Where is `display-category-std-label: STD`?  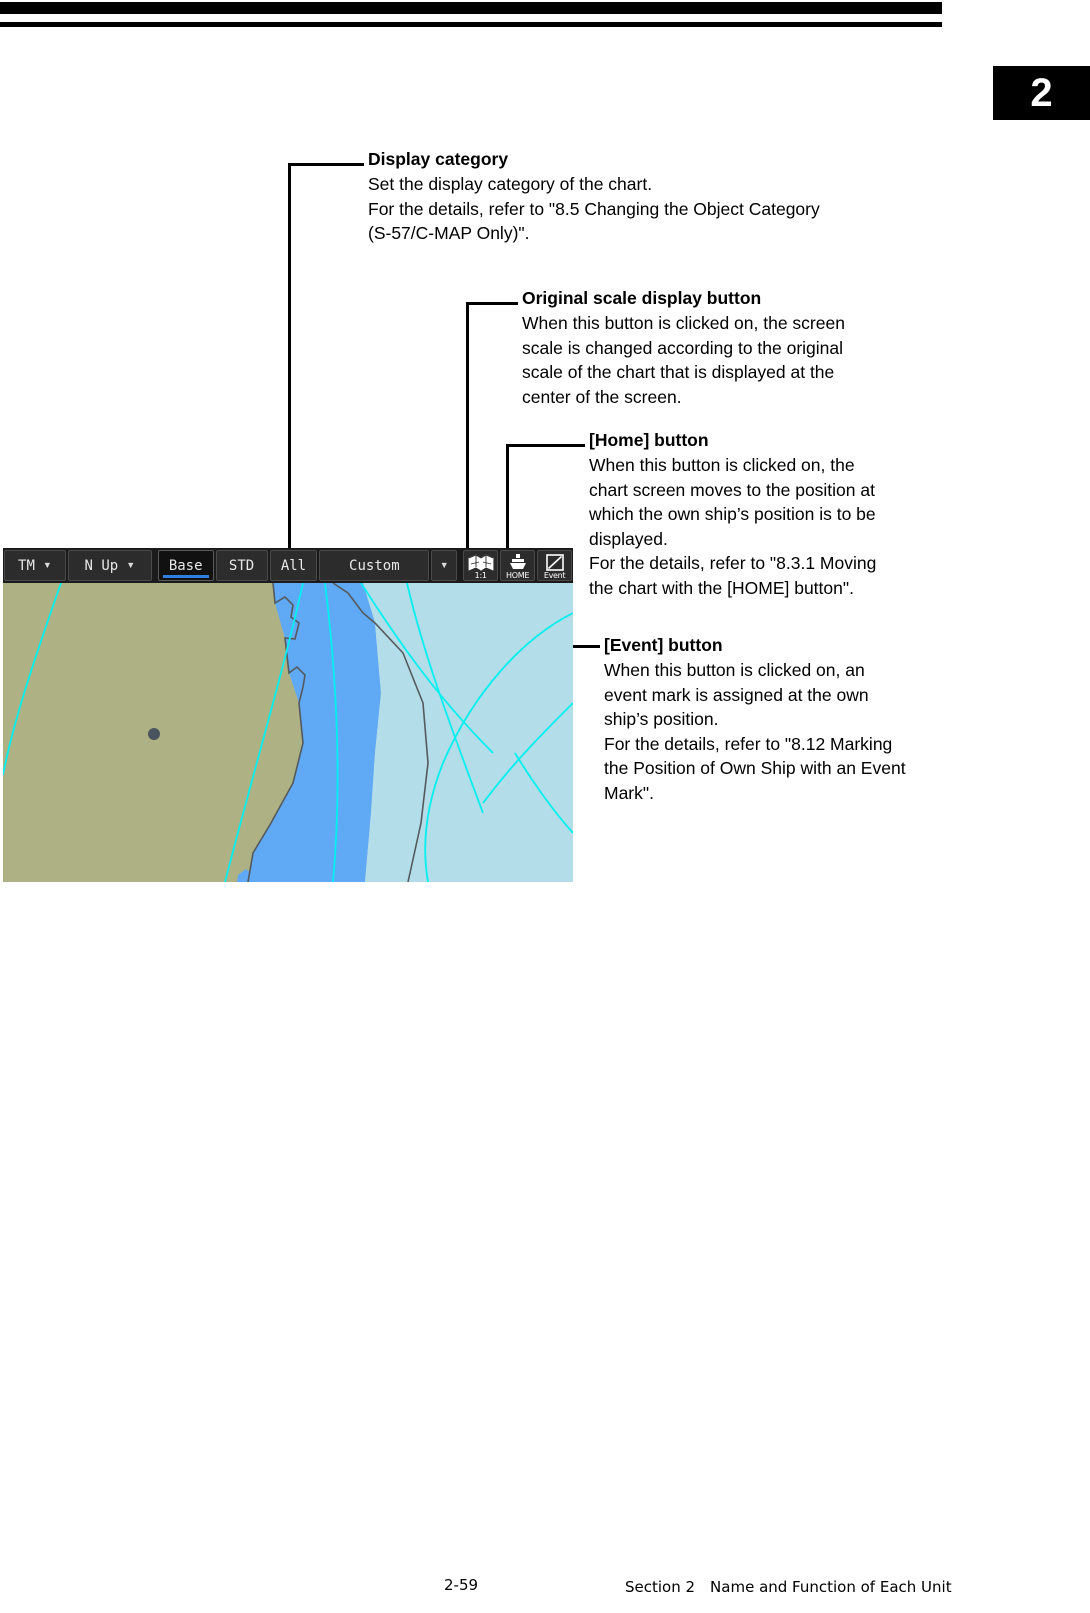
display-category-std-label: STD is located at coordinates (241, 565).